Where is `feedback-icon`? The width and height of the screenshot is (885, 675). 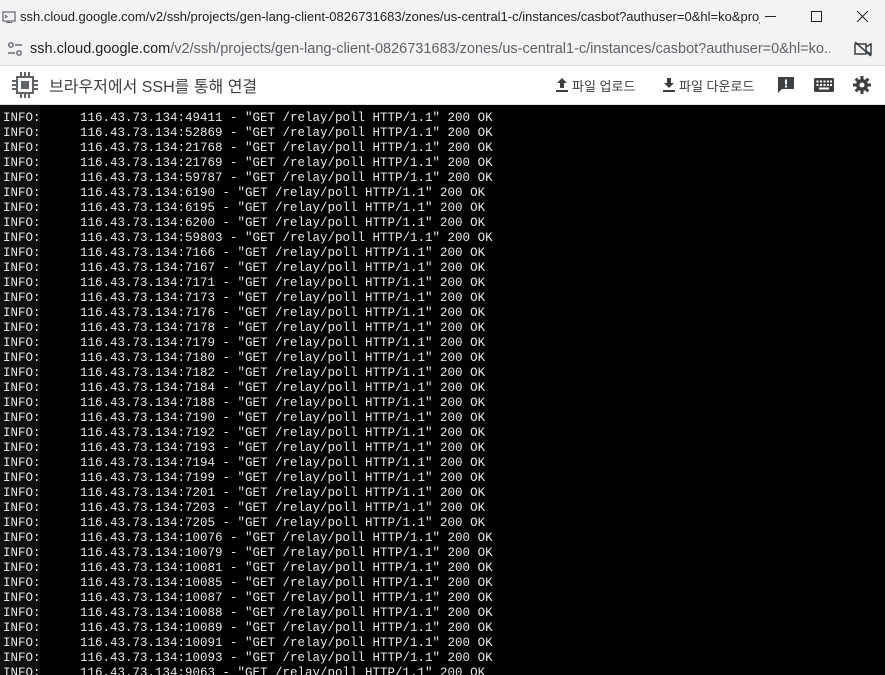
feedback-icon is located at coordinates (786, 85).